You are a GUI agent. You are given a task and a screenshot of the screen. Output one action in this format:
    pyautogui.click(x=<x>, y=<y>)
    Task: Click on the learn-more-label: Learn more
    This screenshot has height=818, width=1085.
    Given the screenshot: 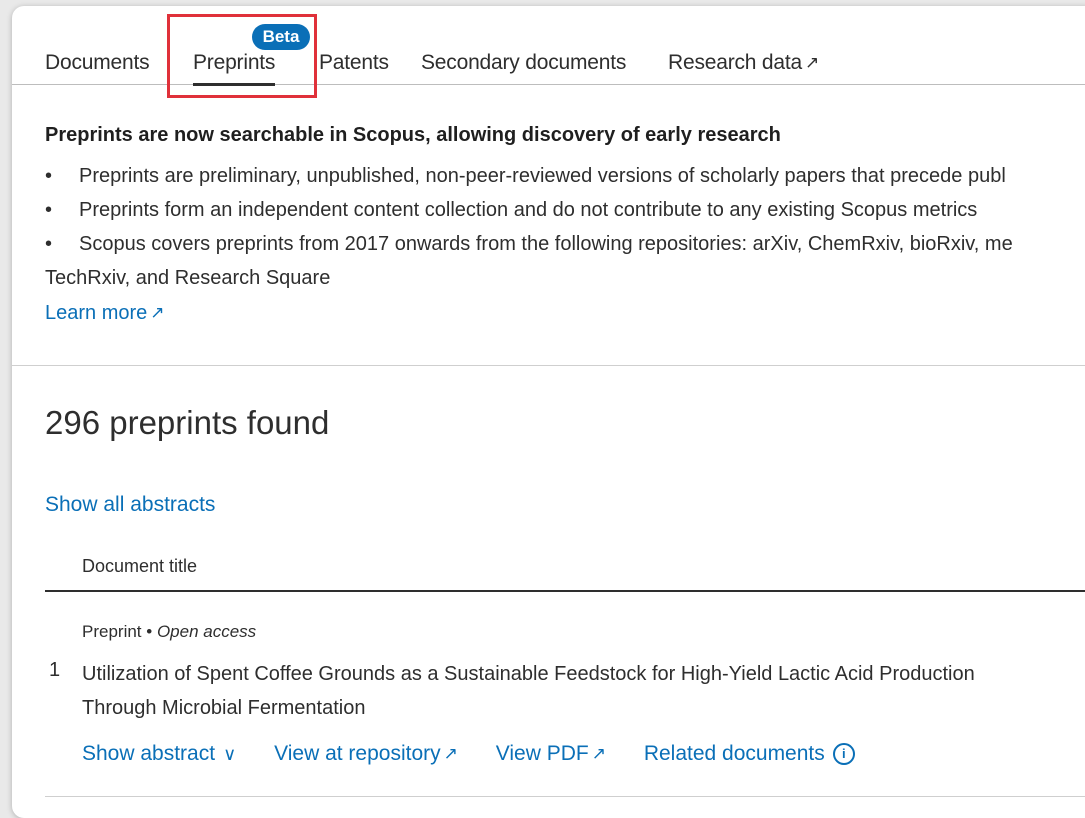 What is the action you would take?
    pyautogui.click(x=96, y=313)
    